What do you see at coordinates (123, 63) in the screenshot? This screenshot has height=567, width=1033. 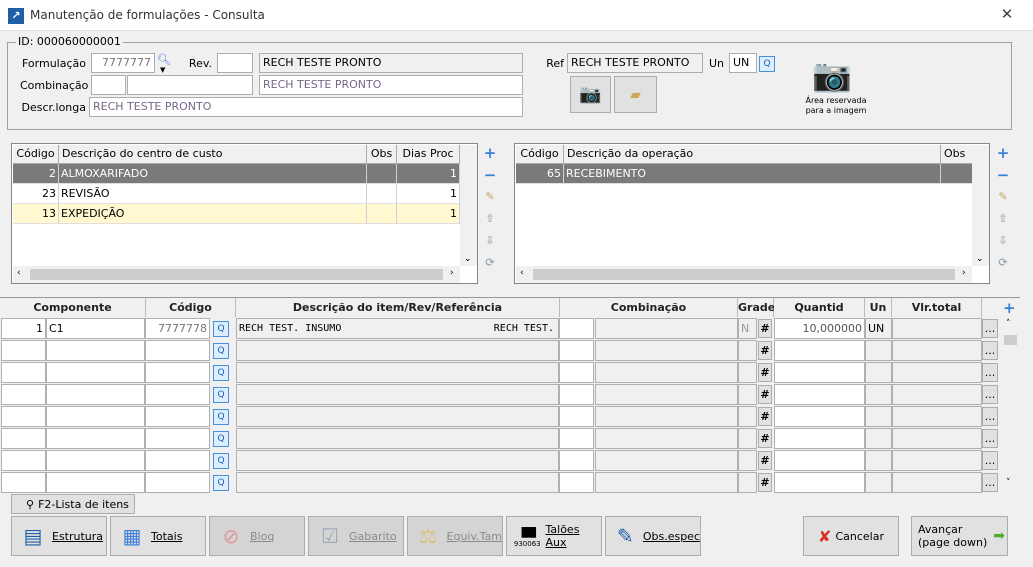 I see `formulacao-input: 7777777` at bounding box center [123, 63].